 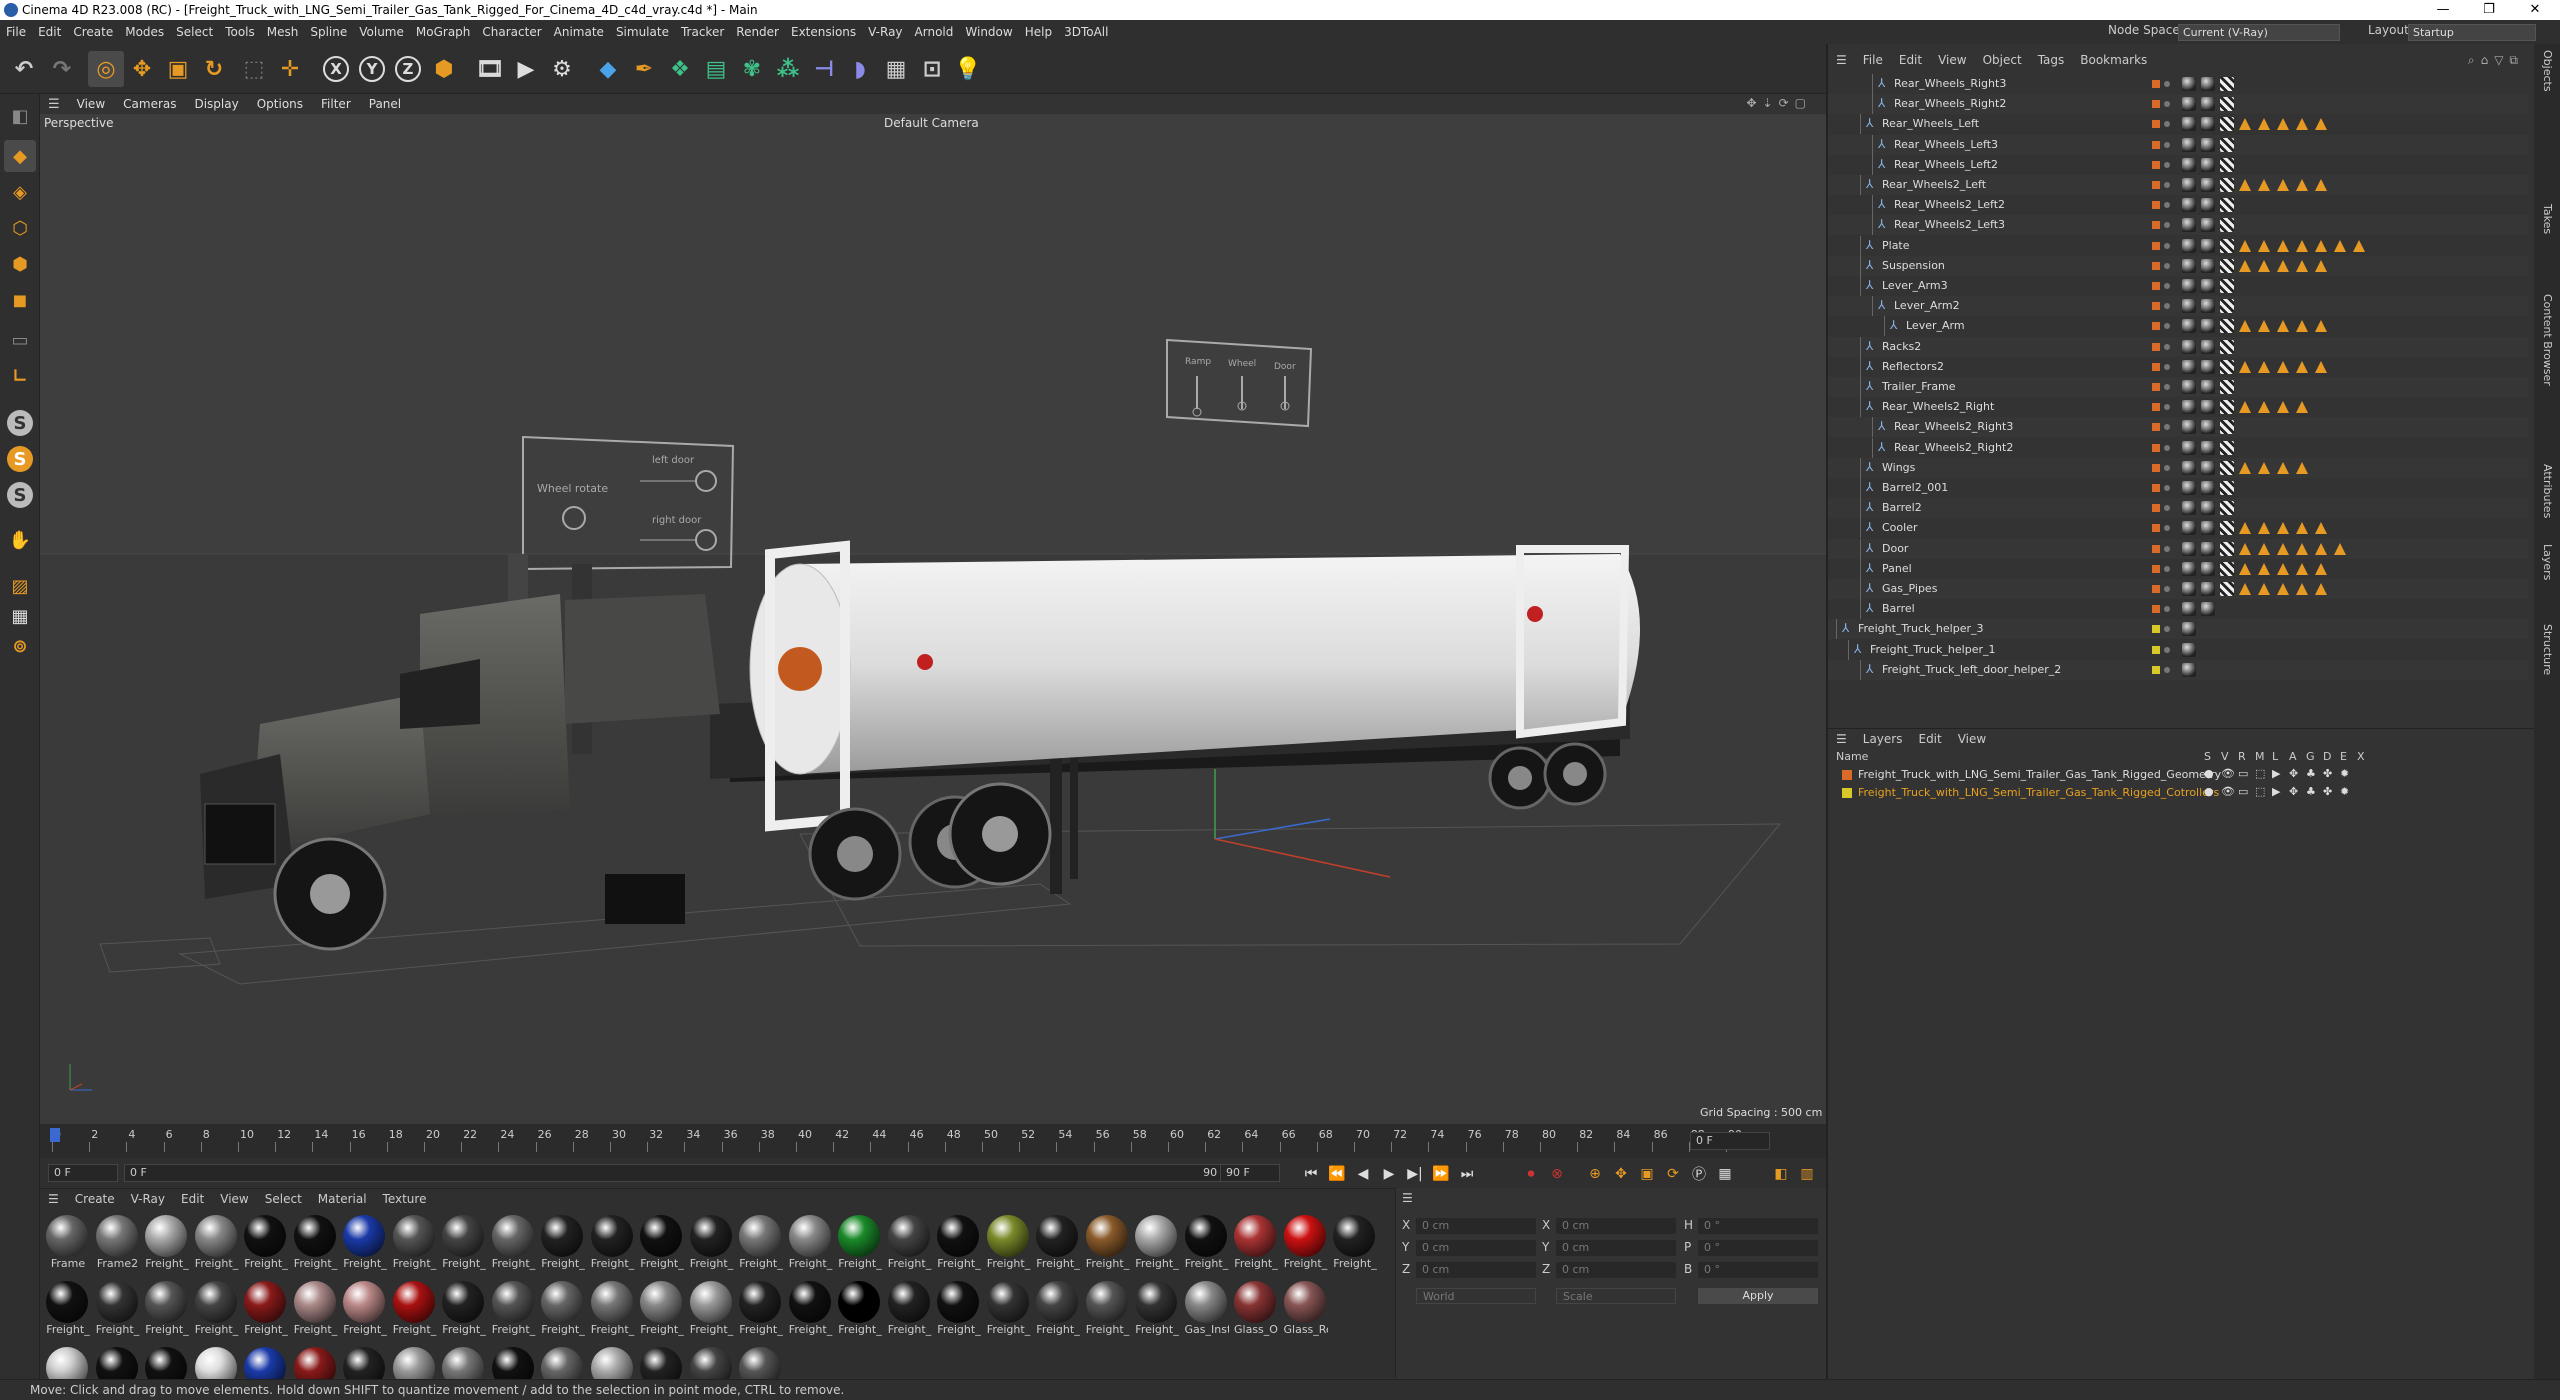 What do you see at coordinates (1873, 60) in the screenshot?
I see `obj-menu-file: File` at bounding box center [1873, 60].